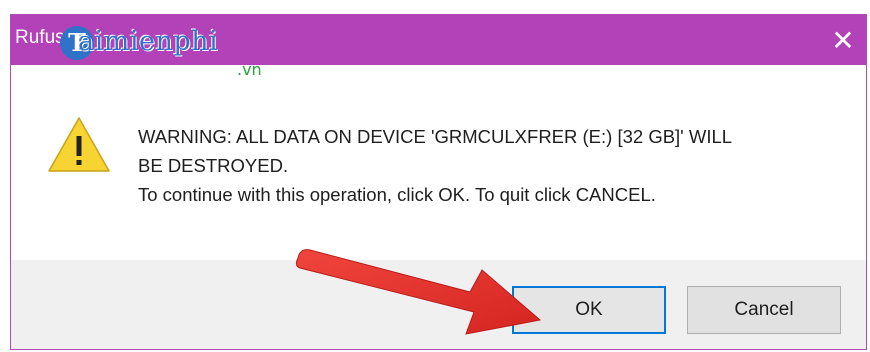  I want to click on cancel-button: Cancel, so click(764, 310).